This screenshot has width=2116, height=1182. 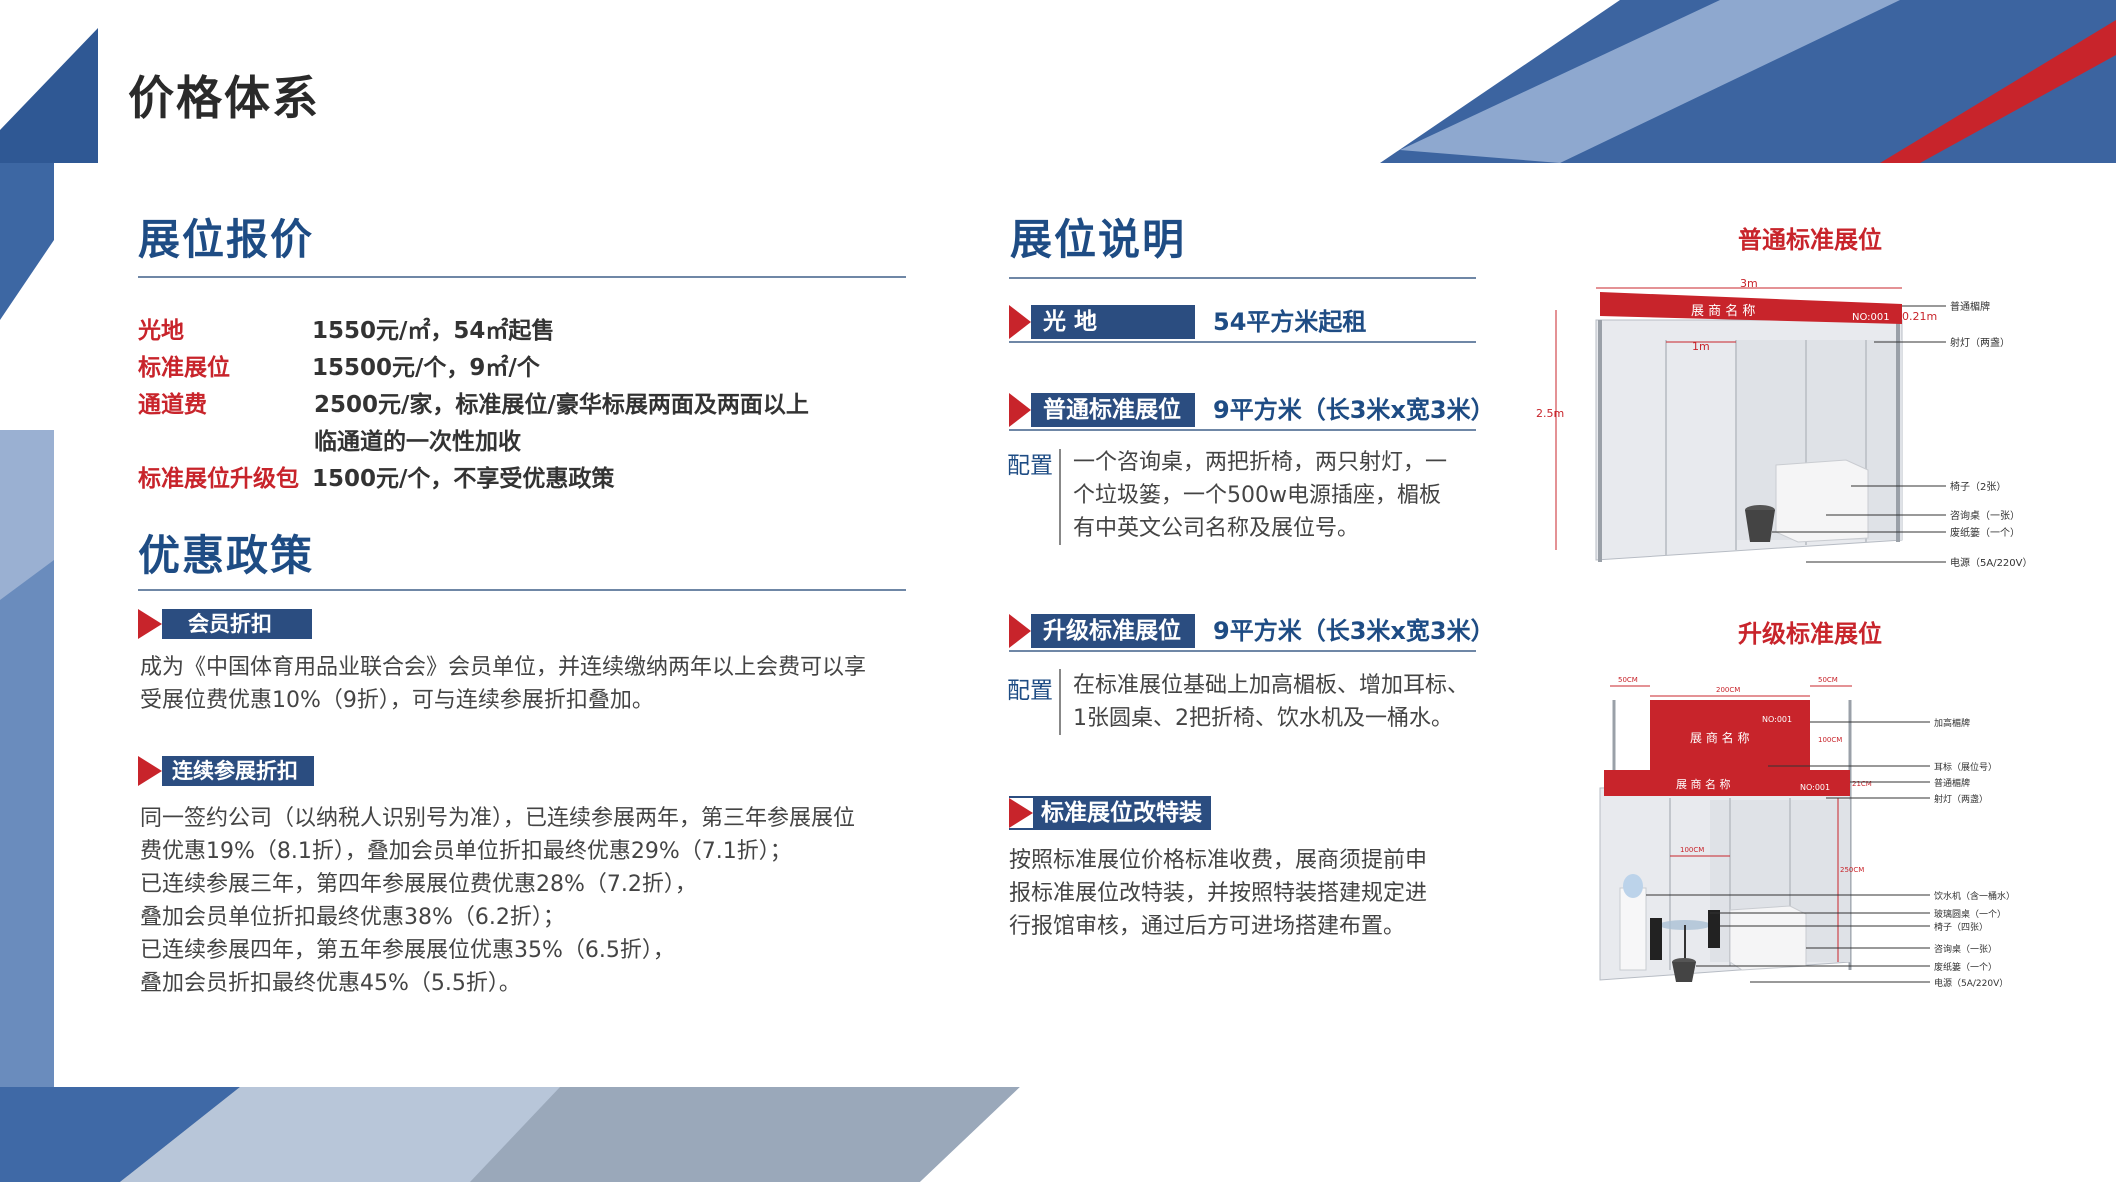 What do you see at coordinates (1121, 813) in the screenshot?
I see `tag-label: 标准展位改特装` at bounding box center [1121, 813].